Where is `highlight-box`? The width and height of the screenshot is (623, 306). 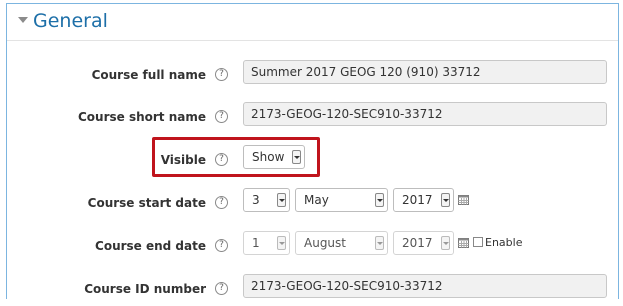 highlight-box is located at coordinates (236, 157).